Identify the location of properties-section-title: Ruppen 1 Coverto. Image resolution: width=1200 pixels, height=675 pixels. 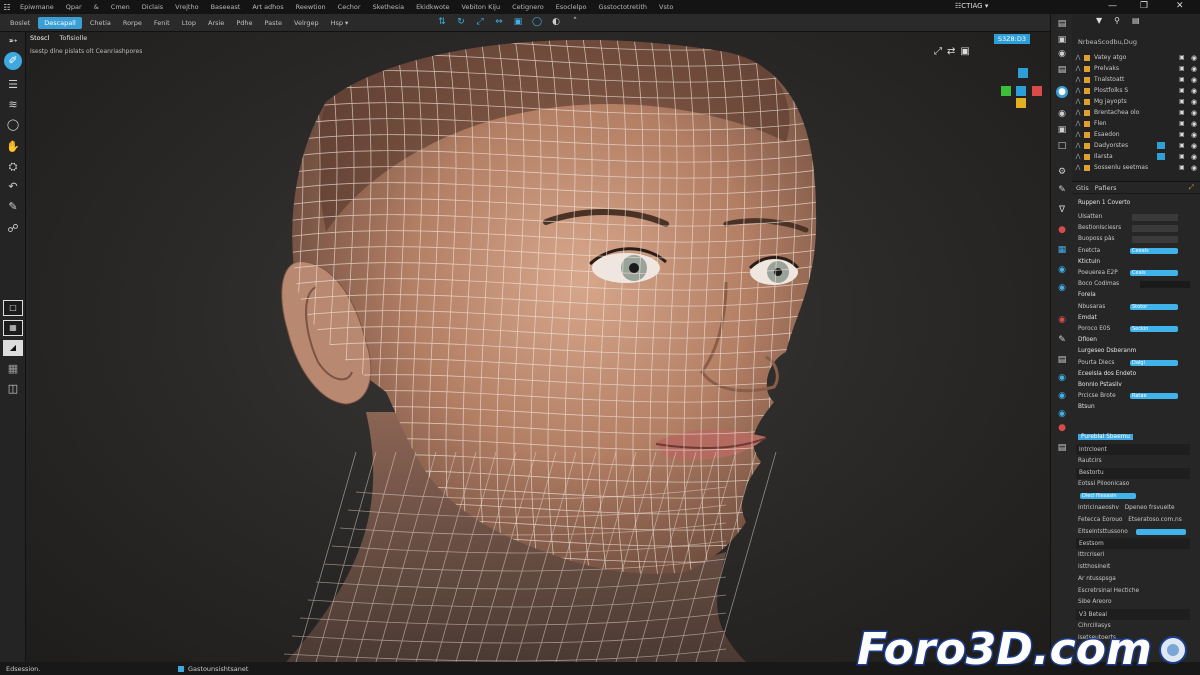
(1136, 203).